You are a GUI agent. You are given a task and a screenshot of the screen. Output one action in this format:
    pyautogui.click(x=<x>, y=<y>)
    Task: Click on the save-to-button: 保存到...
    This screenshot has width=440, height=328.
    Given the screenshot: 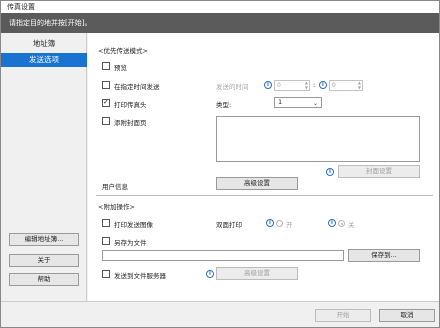 What is the action you would take?
    pyautogui.click(x=384, y=255)
    